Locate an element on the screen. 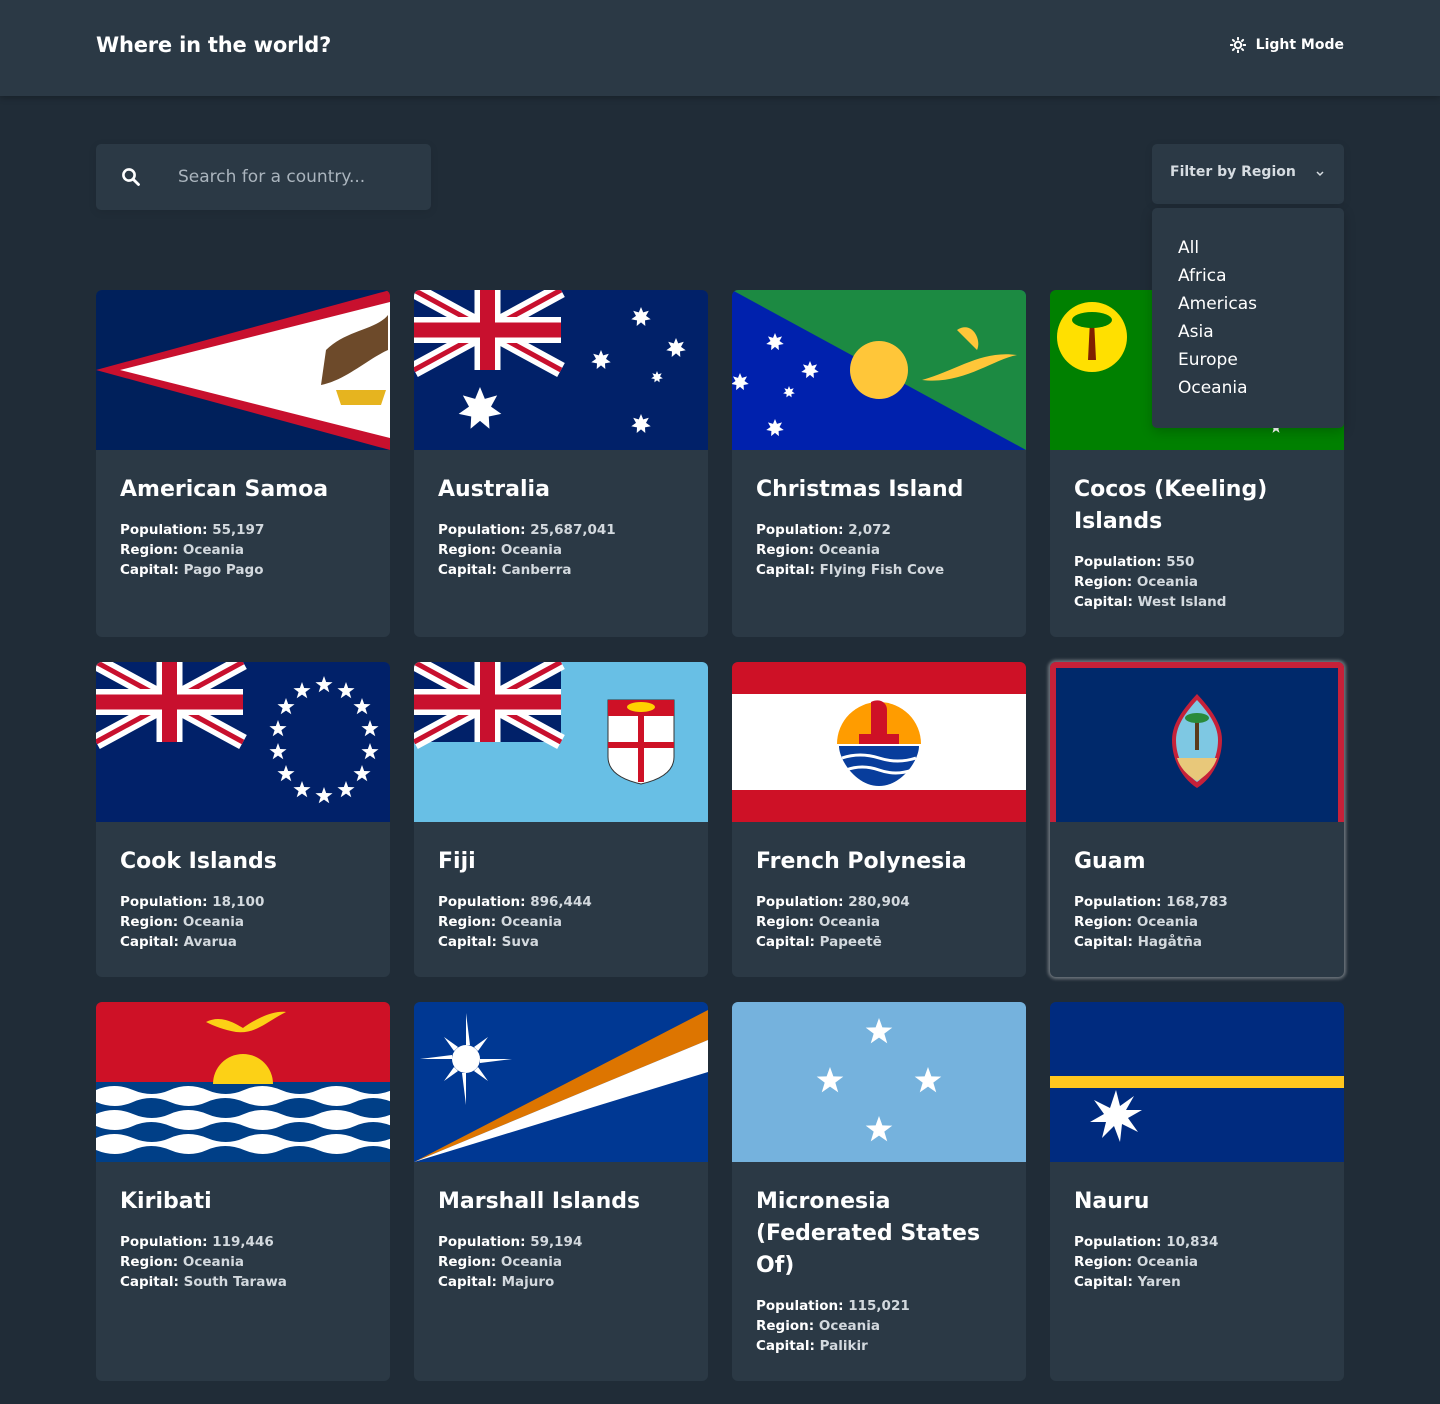 The width and height of the screenshot is (1440, 1404). theme-toggle-button: Light Mode is located at coordinates (1286, 45).